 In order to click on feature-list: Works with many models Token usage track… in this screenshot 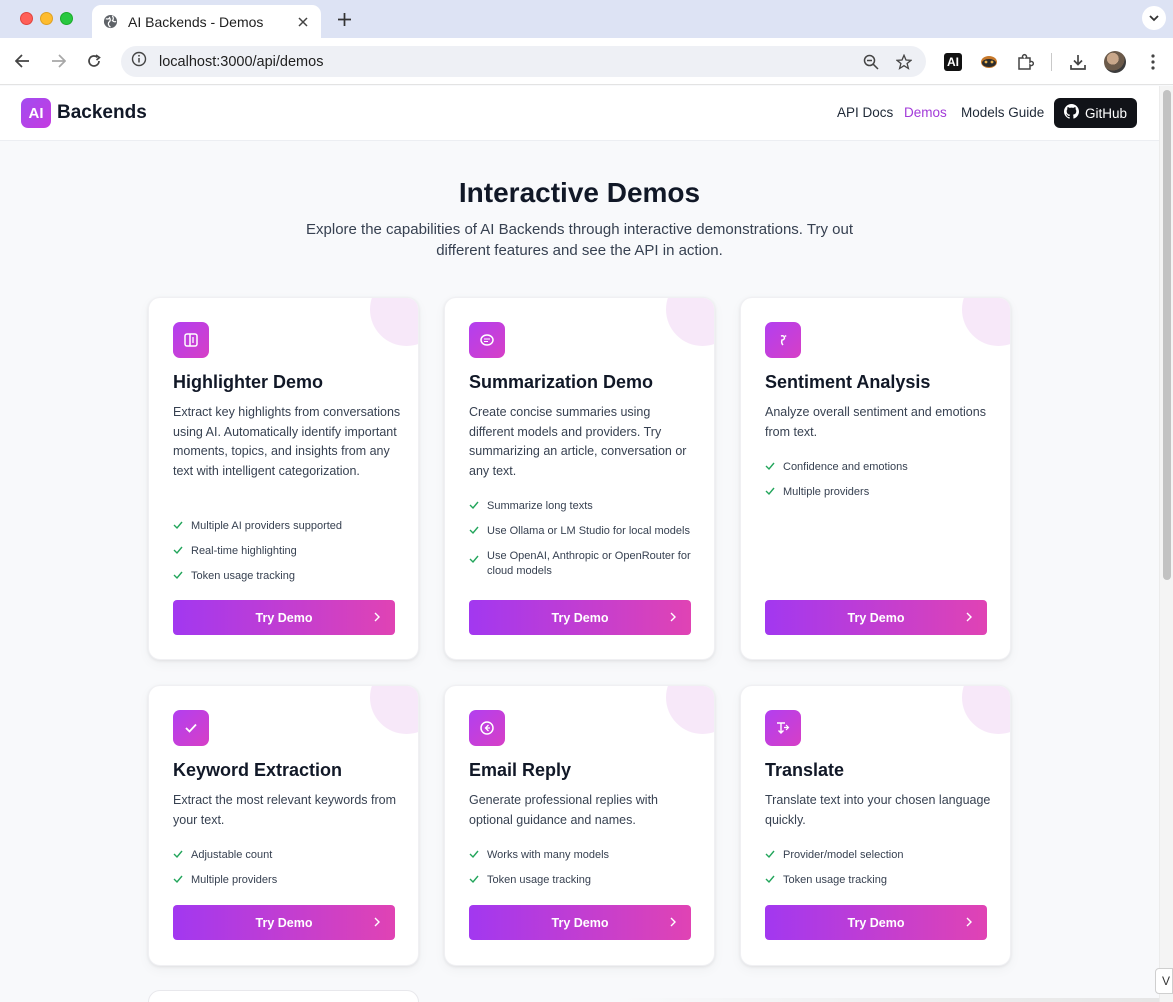, I will do `click(584, 873)`.